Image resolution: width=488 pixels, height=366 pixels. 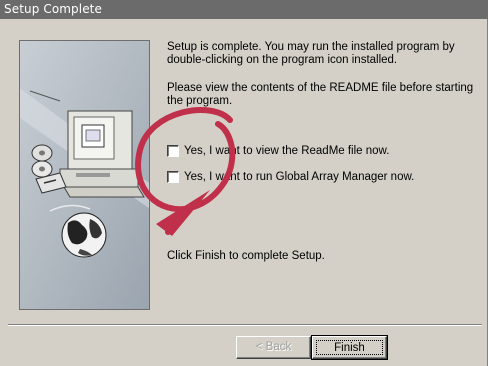 What do you see at coordinates (102, 154) in the screenshot?
I see `monitor-computer-icon` at bounding box center [102, 154].